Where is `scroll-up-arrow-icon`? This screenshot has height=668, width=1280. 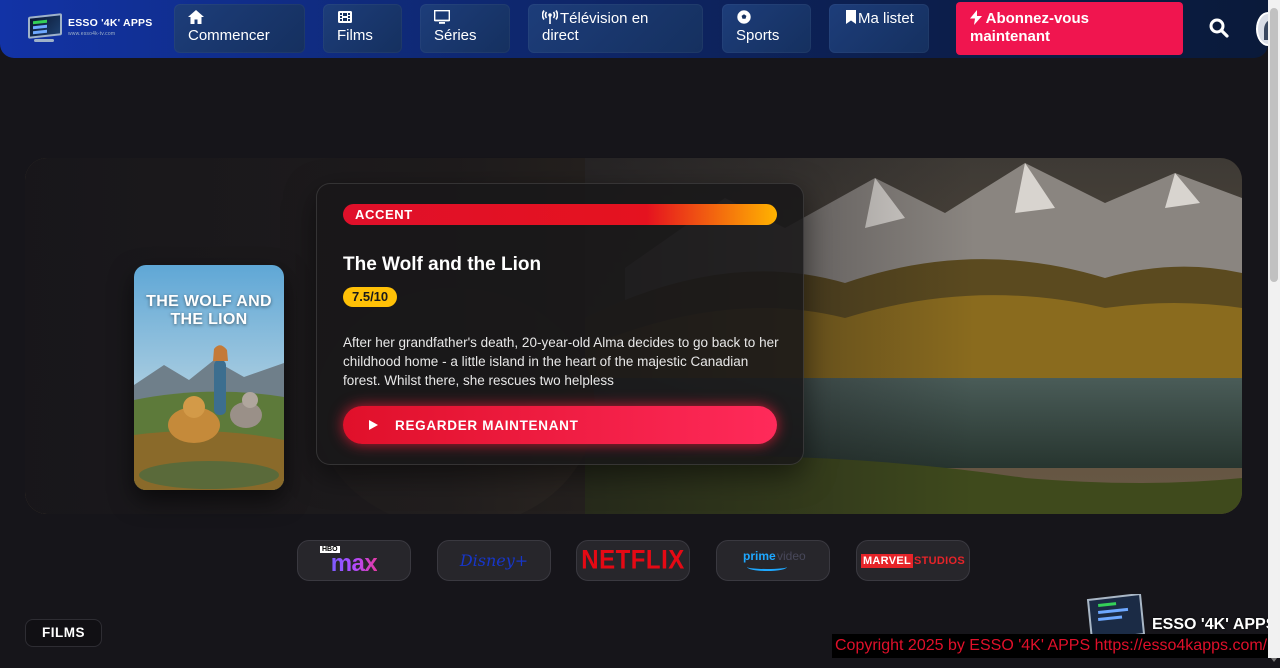 scroll-up-arrow-icon is located at coordinates (1274, 7).